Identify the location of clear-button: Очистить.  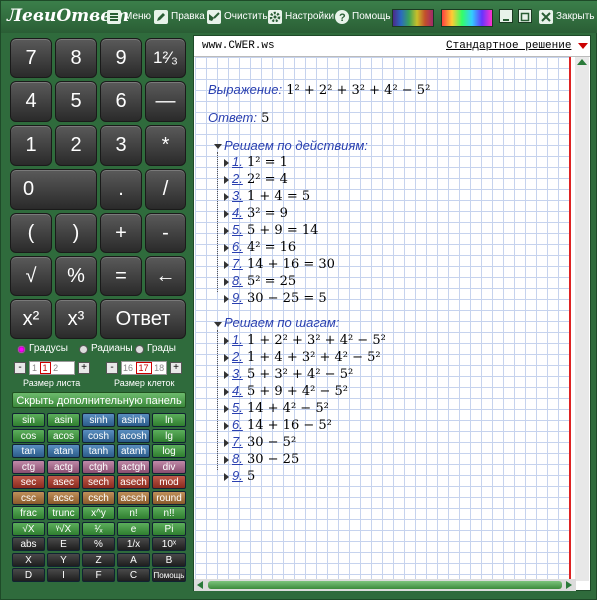
(237, 17).